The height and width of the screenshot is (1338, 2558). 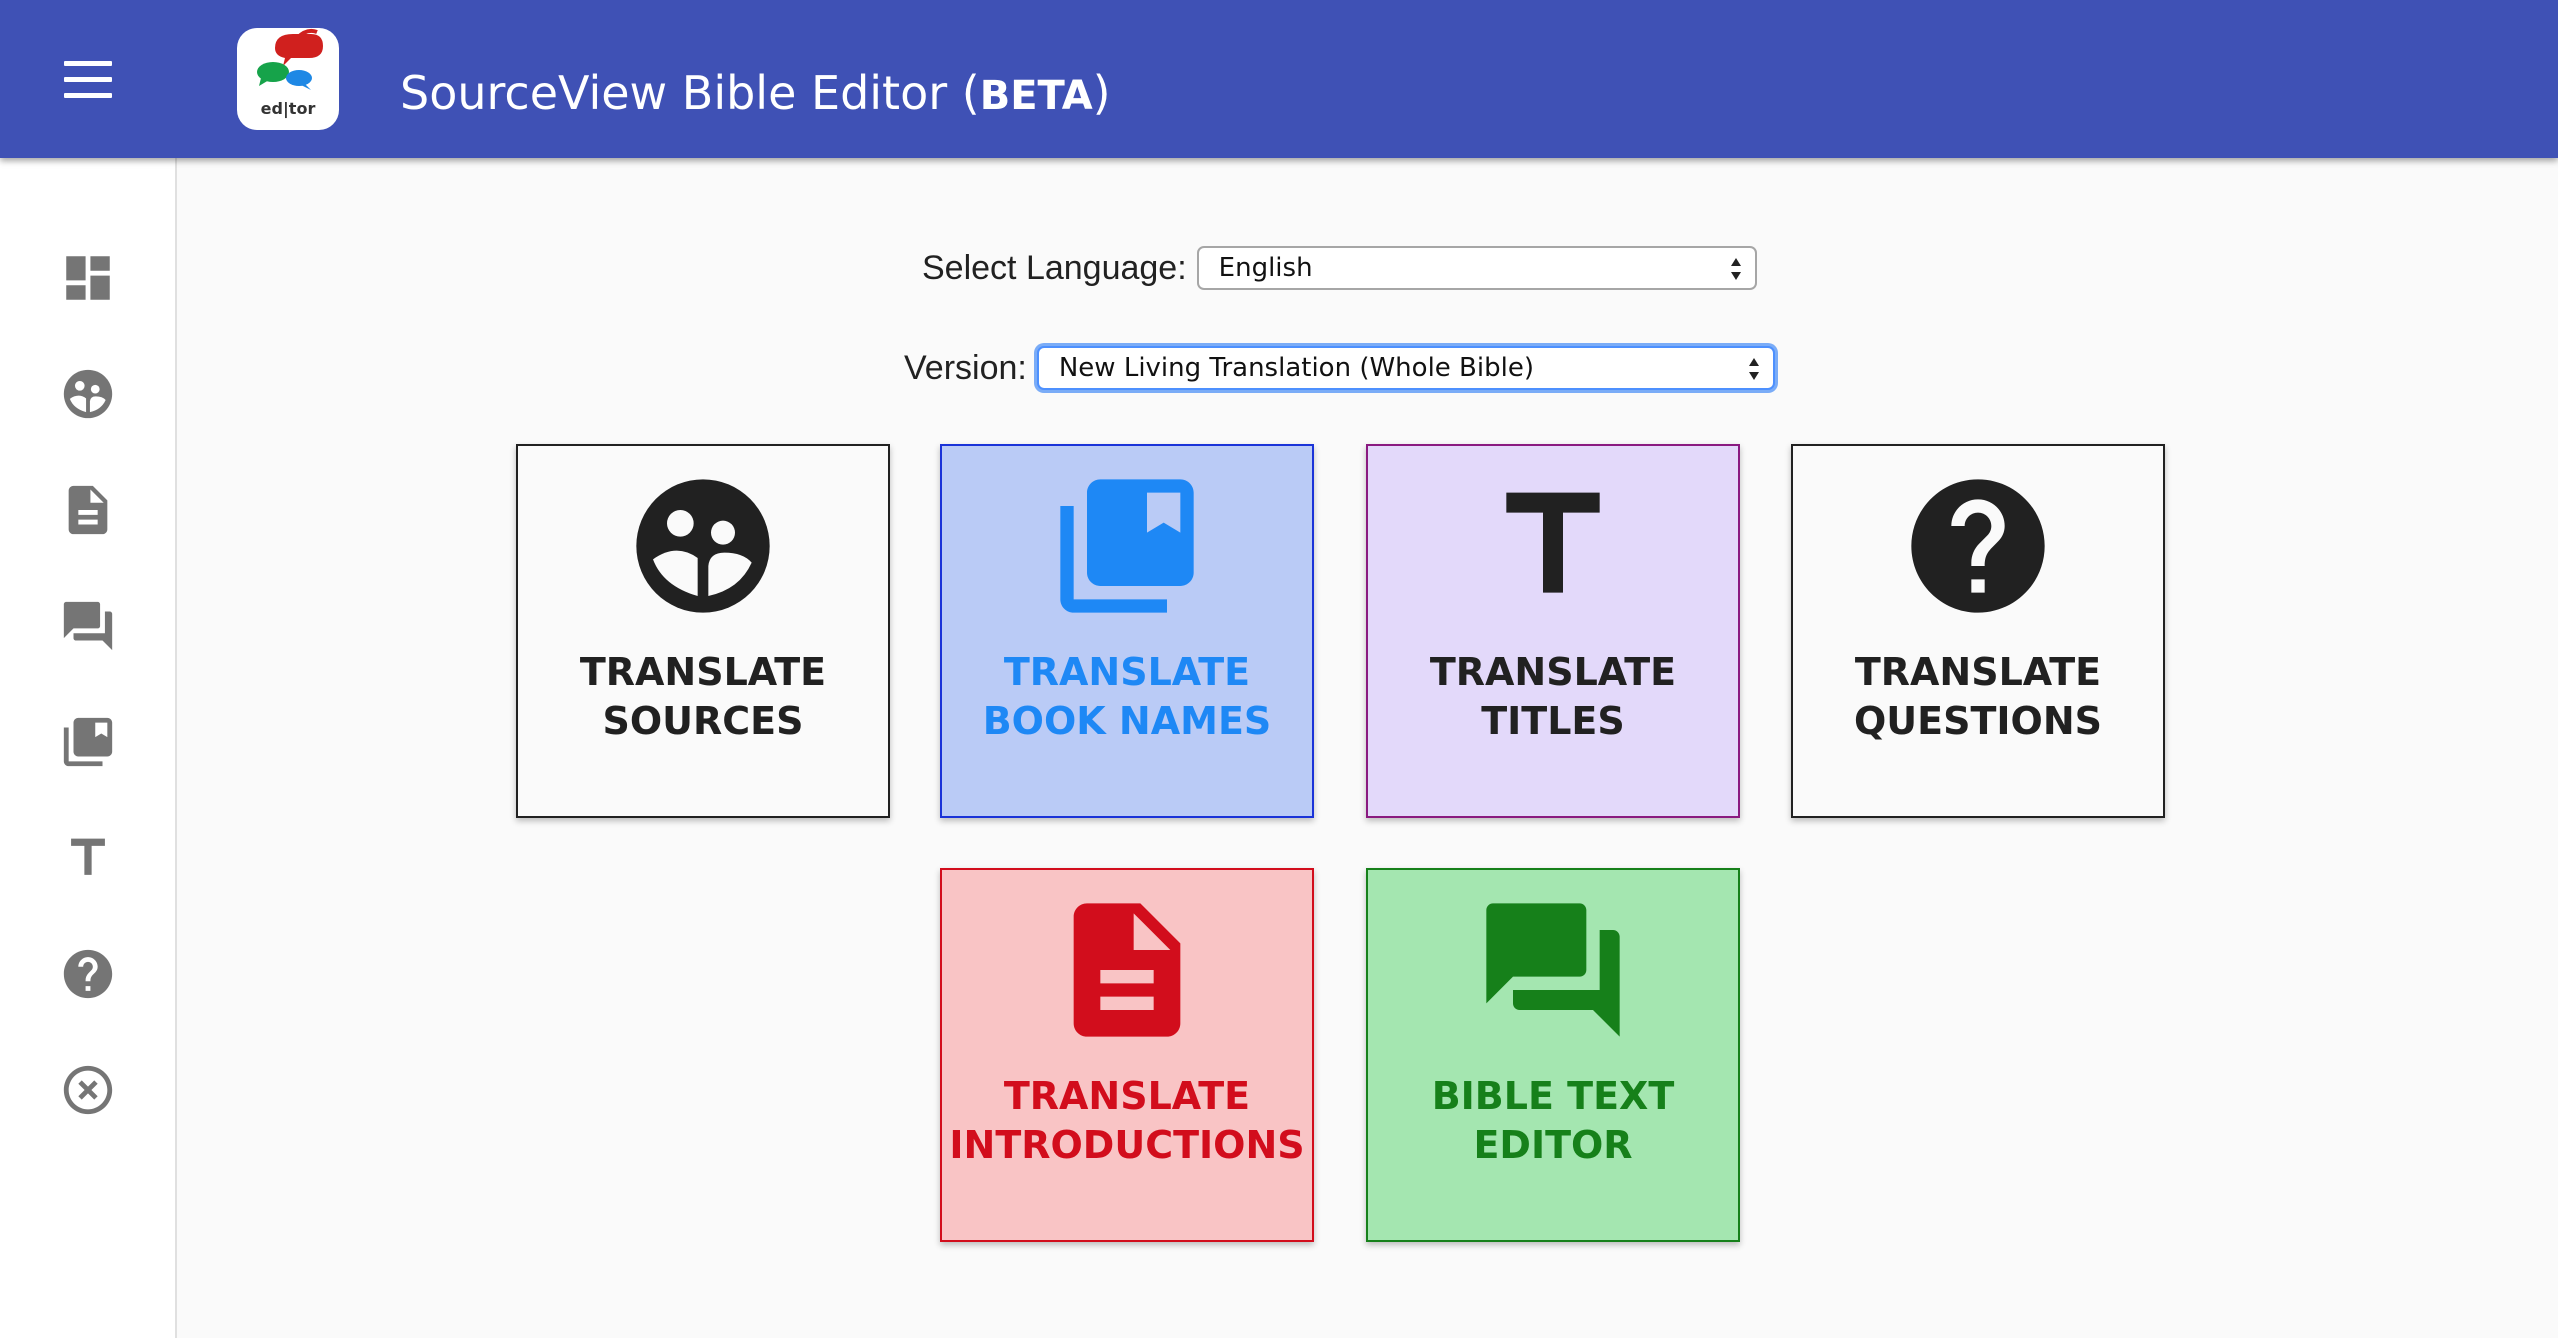 What do you see at coordinates (1978, 696) in the screenshot?
I see `tile-label: TRANSLATE QUESTIONS` at bounding box center [1978, 696].